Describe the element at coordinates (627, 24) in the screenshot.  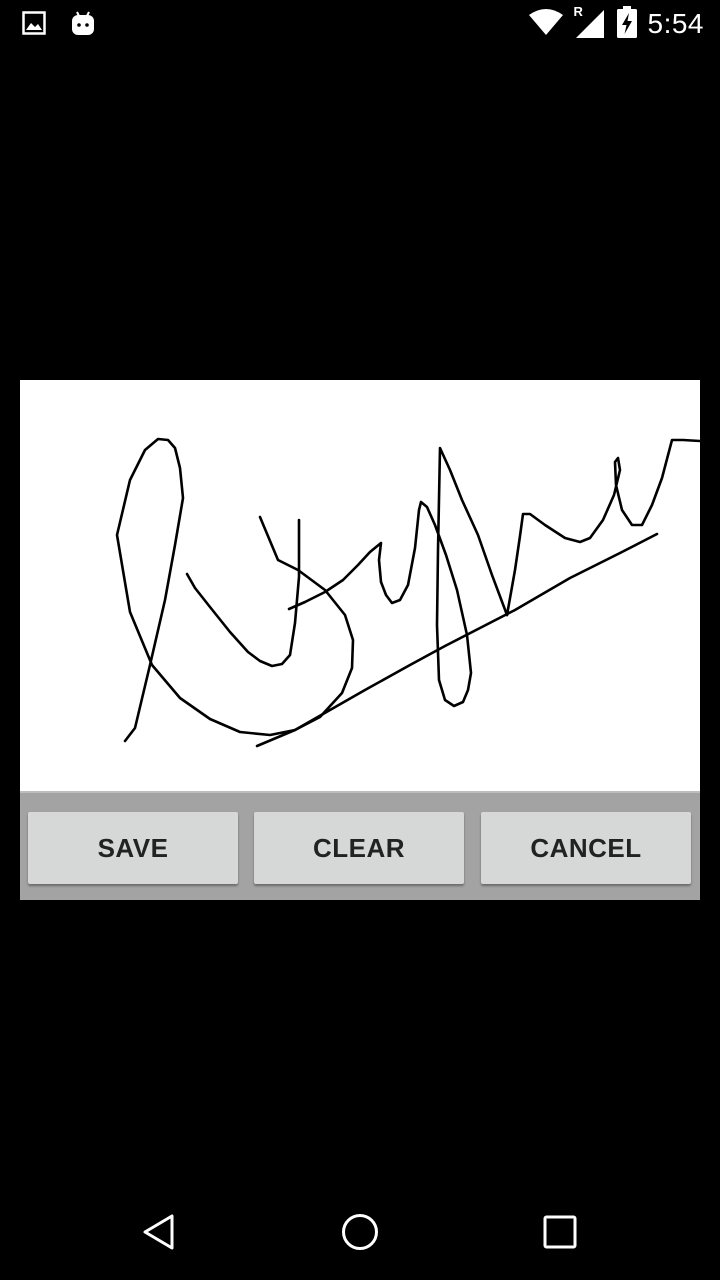
I see `battery-charging-icon` at that location.